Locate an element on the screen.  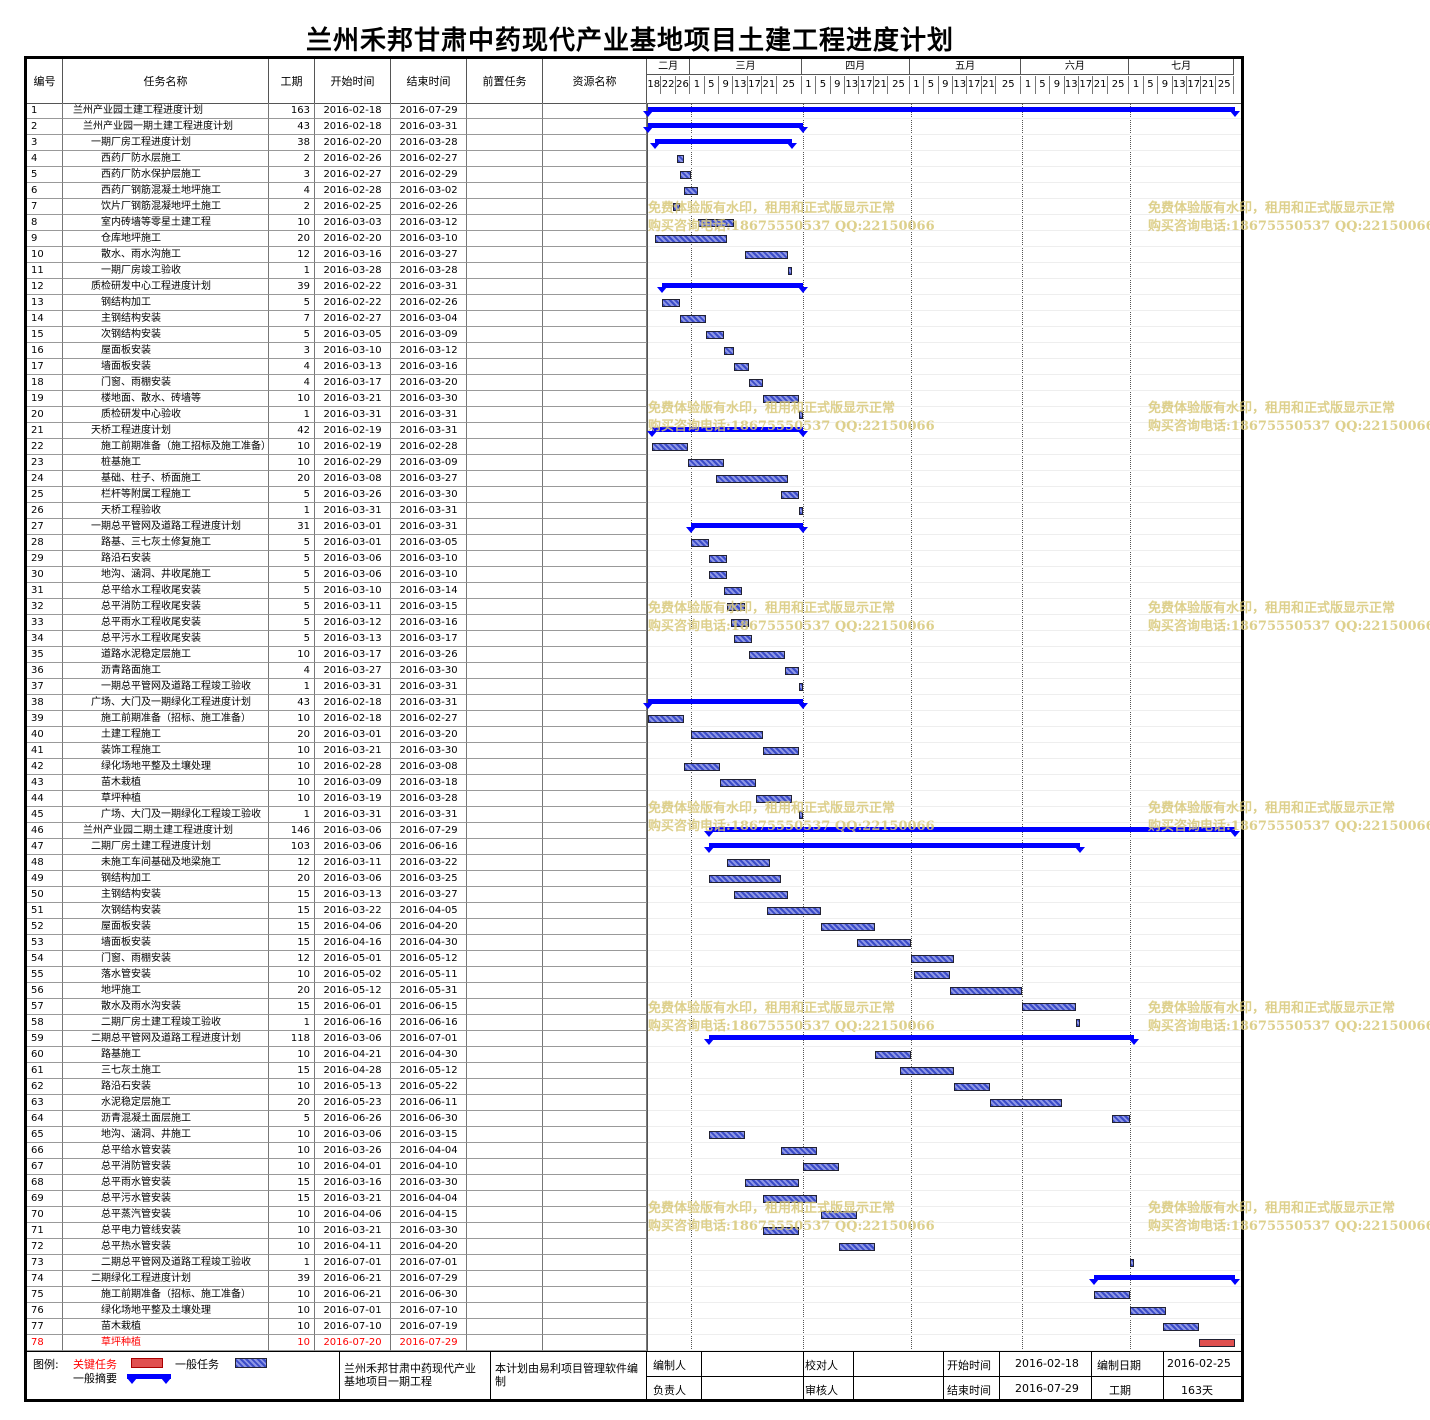
table-row: 26 天桥工程验收 1 2016-03-31 2016-03-31 is located at coordinates (337, 511).